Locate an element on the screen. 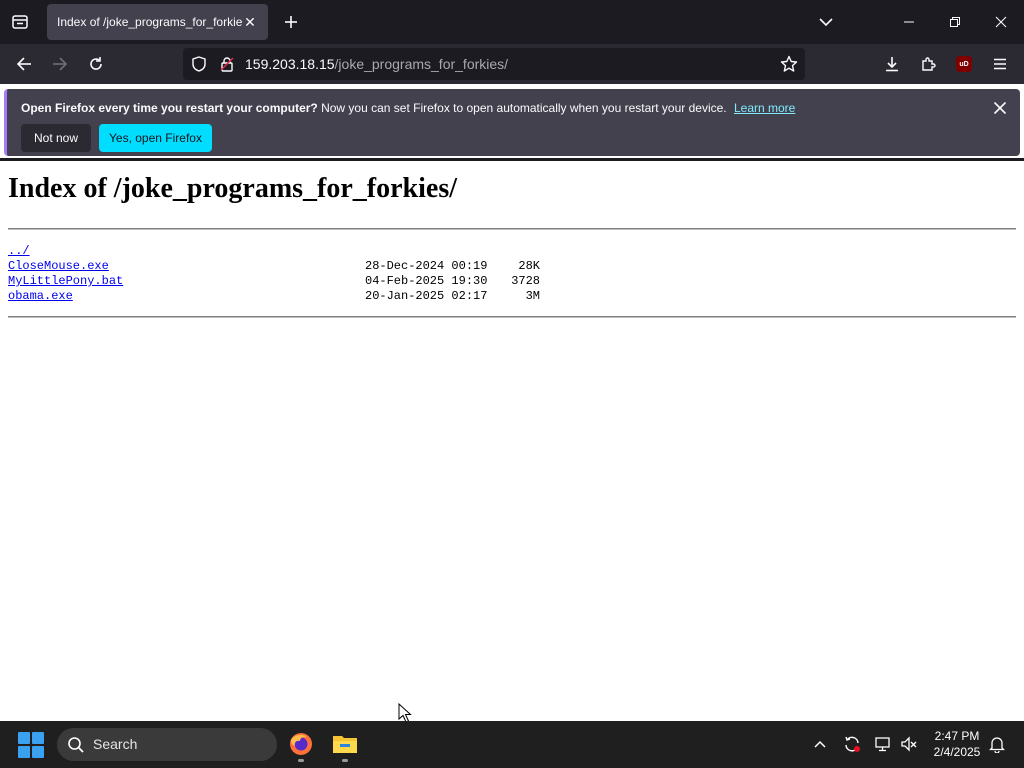 The width and height of the screenshot is (1024, 768). reload-icon is located at coordinates (96, 64).